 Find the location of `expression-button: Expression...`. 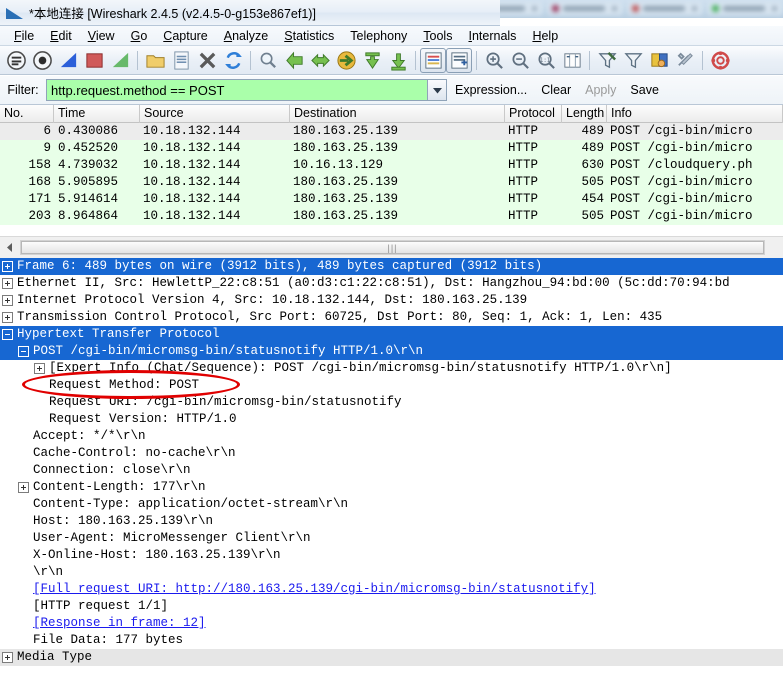

expression-button: Expression... is located at coordinates (491, 90).